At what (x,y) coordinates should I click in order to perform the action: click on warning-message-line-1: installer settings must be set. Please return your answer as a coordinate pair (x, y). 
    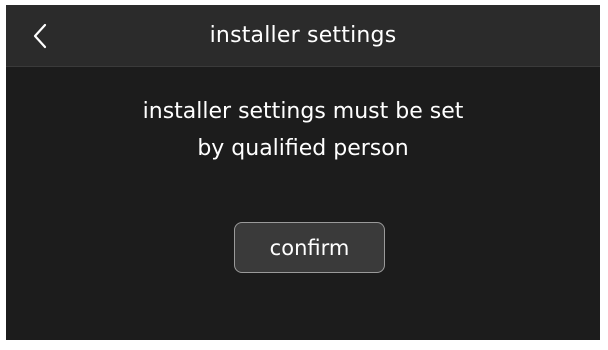
    Looking at the image, I should click on (303, 111).